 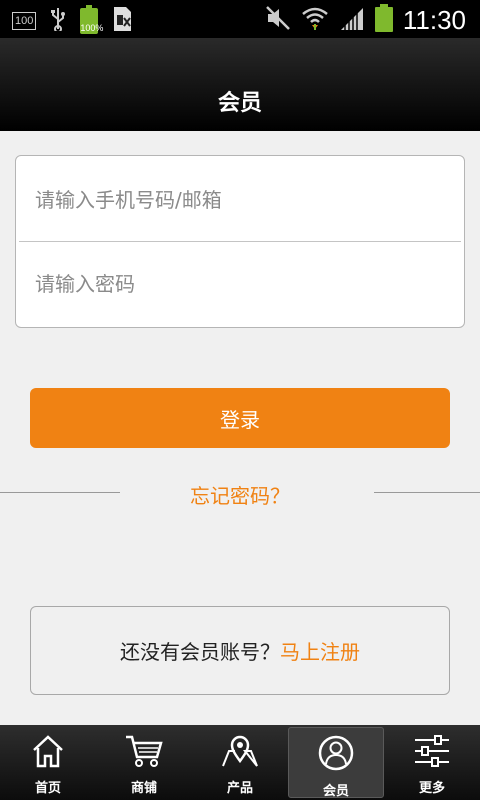 I want to click on sim-card-icon, so click(x=122, y=21).